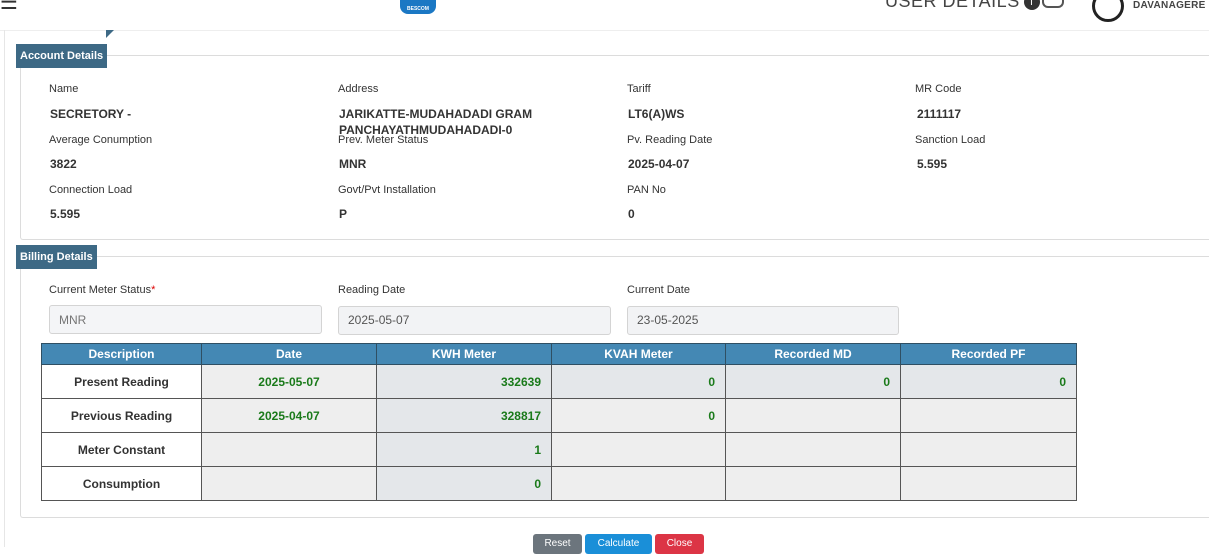 The height and width of the screenshot is (554, 1209). I want to click on previous-kwh-cell: 328817, so click(464, 415).